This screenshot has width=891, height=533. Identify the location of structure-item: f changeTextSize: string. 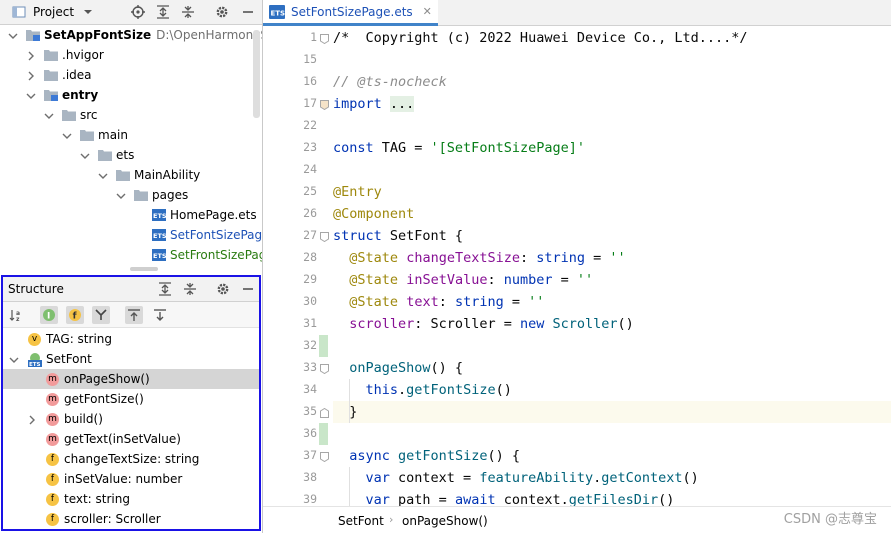
(131, 459).